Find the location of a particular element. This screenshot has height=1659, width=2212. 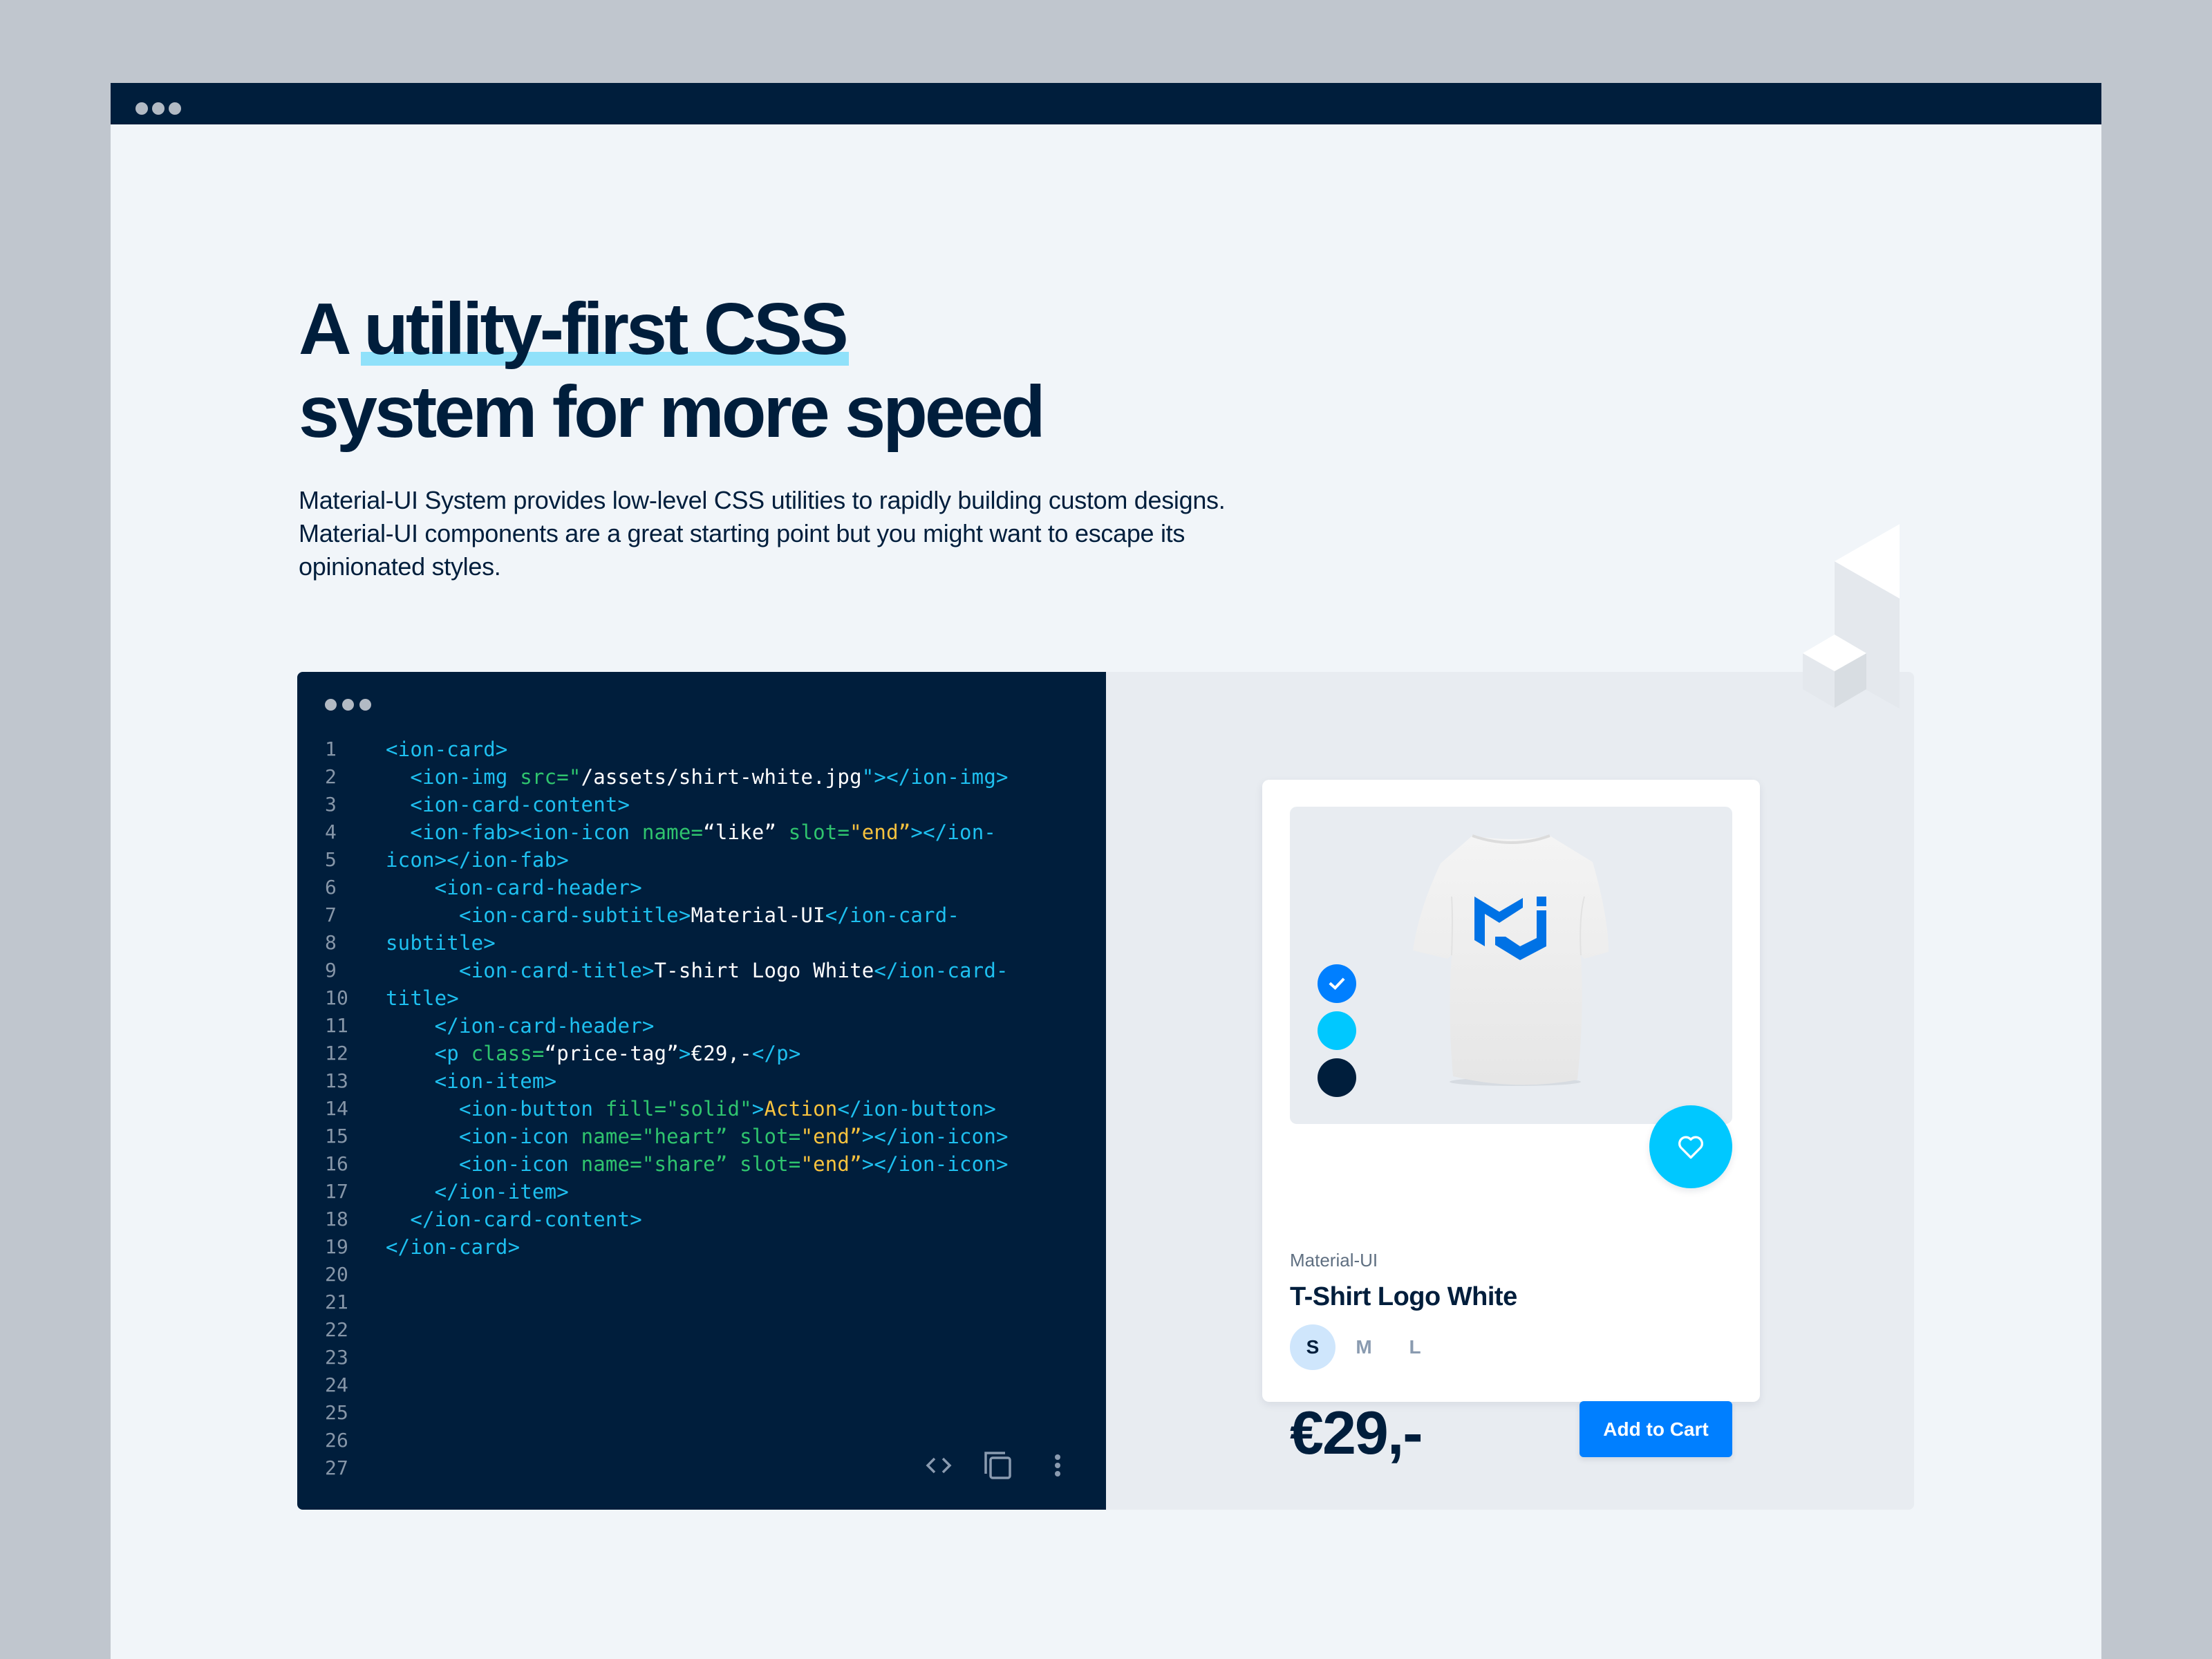

code-token-tag: </ion-card-content> is located at coordinates (514, 1220).